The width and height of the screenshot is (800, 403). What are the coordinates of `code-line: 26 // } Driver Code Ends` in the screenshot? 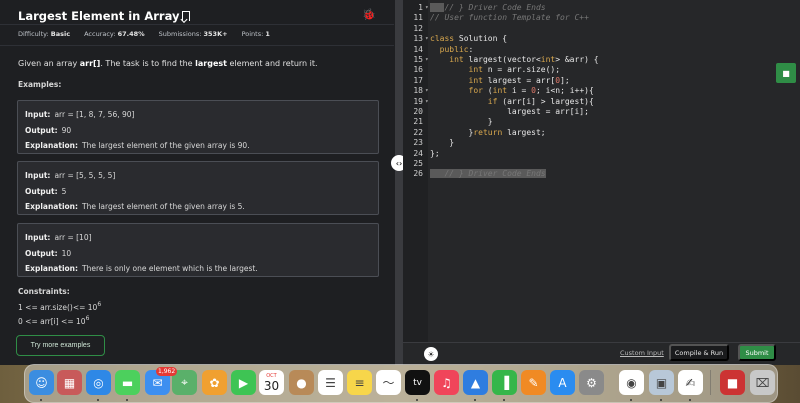 It's located at (601, 174).